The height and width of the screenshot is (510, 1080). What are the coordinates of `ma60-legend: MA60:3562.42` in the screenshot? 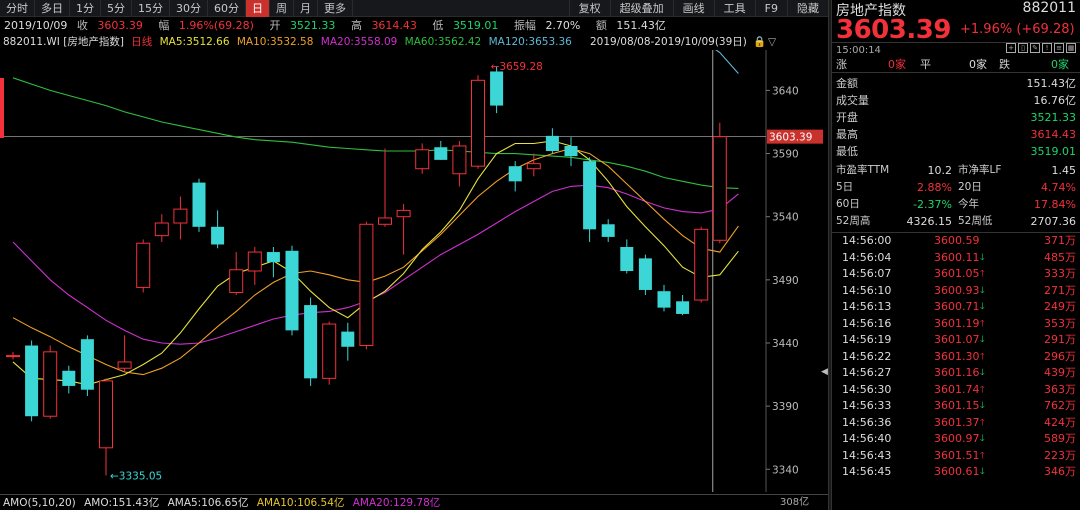 It's located at (443, 42).